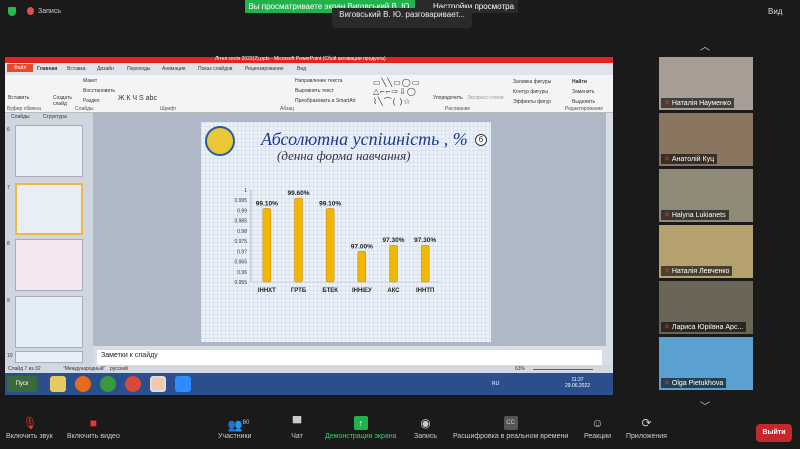 This screenshot has height=449, width=800. I want to click on zoom-level: 63%, so click(520, 369).